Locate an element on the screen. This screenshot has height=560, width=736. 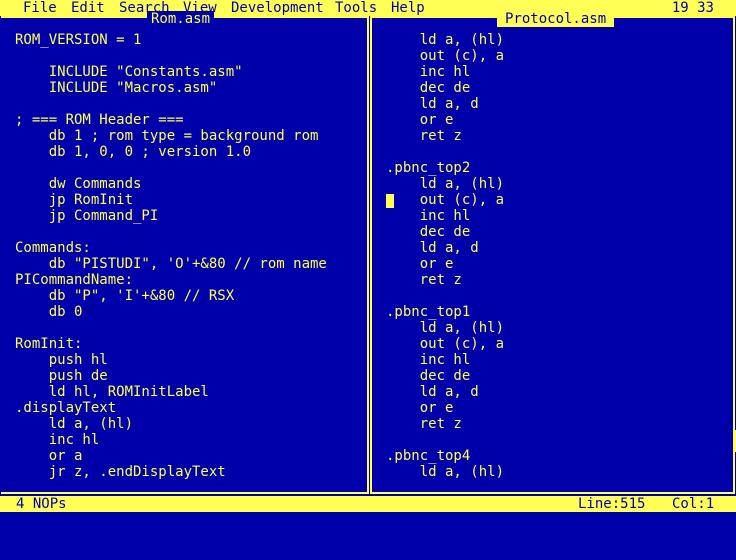
menu-file: File is located at coordinates (40, 8).